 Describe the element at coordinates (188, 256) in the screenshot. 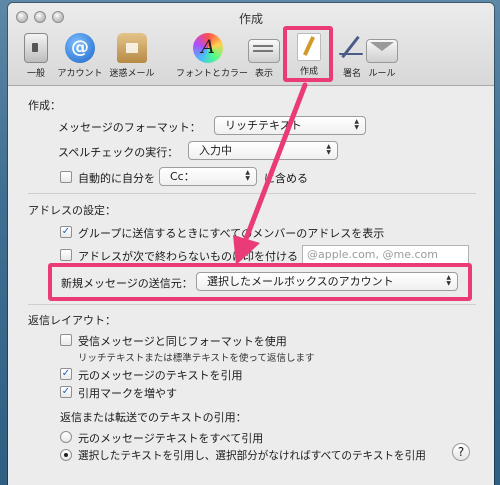

I see `mark-label: アドレスが次で終わらないものに印を付ける` at that location.